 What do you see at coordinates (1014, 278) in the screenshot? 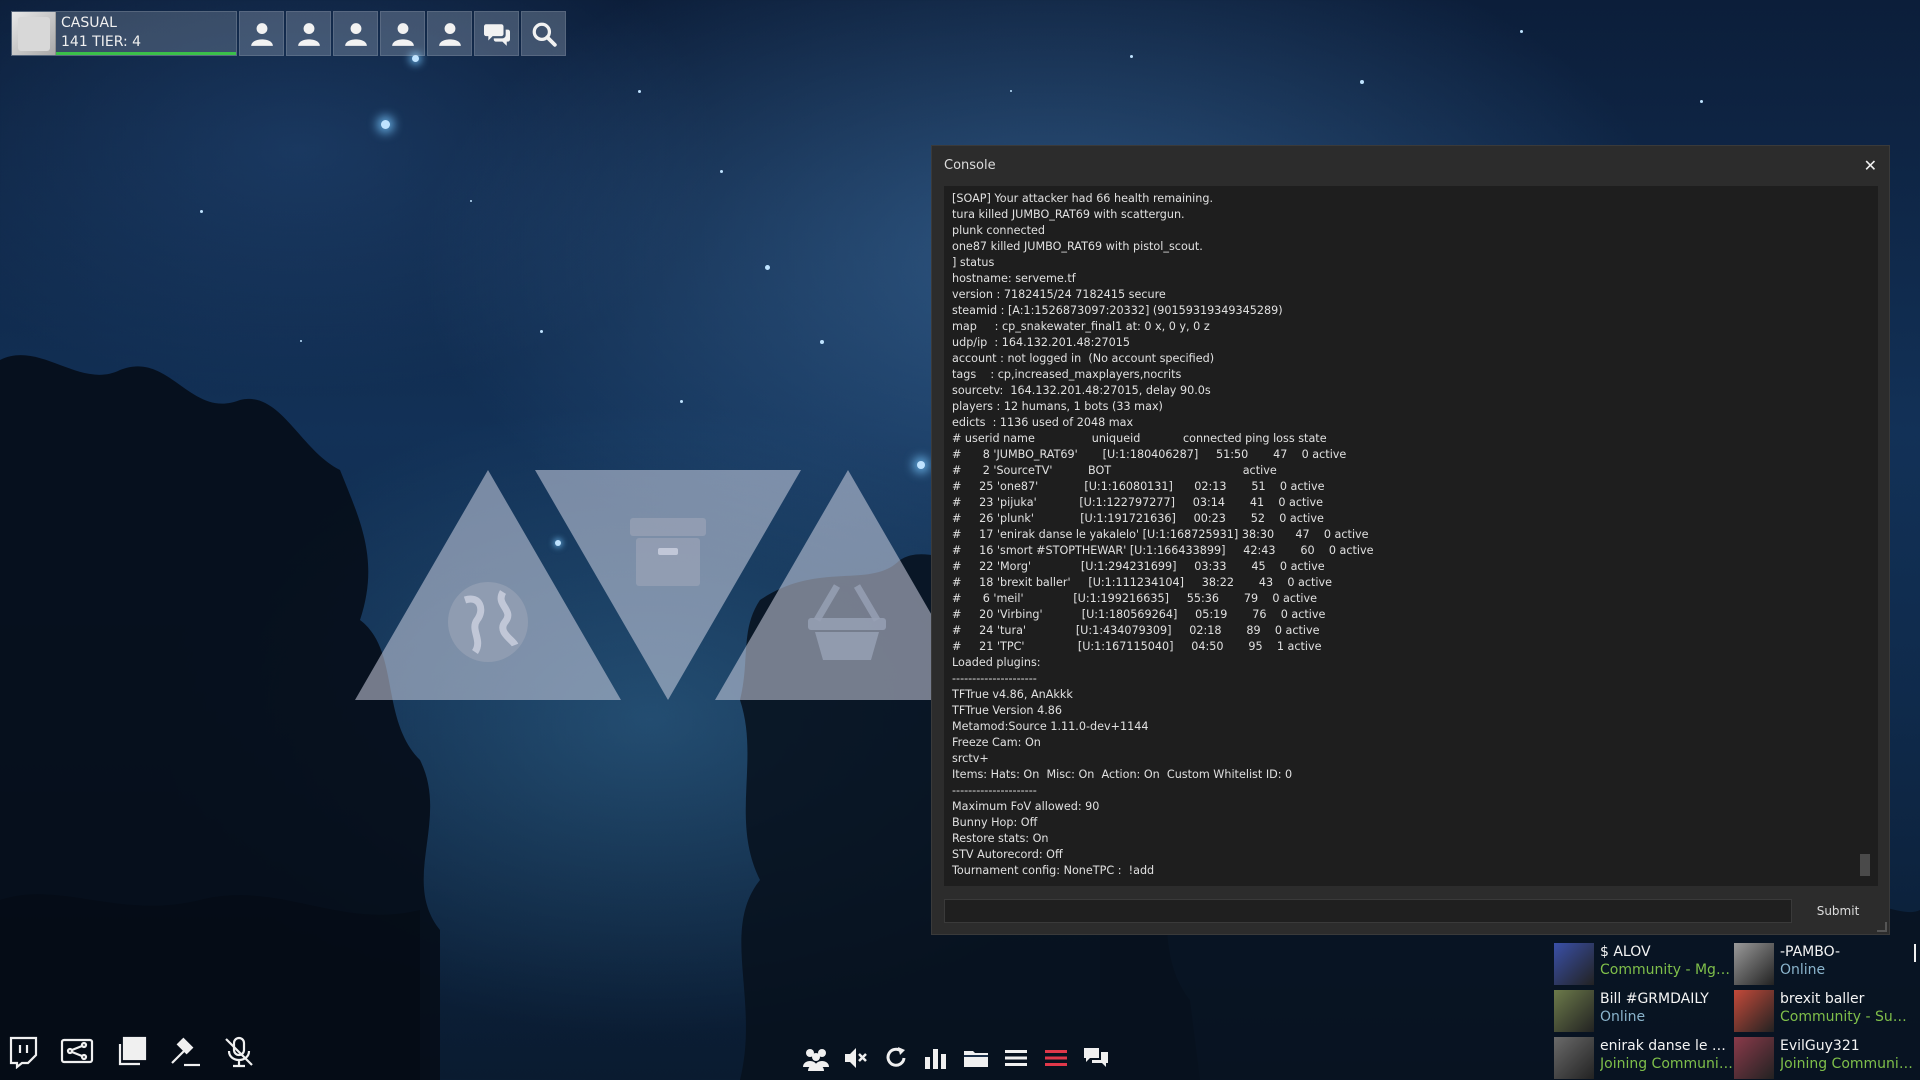
I see `console-line: hostname: serveme.tf` at bounding box center [1014, 278].